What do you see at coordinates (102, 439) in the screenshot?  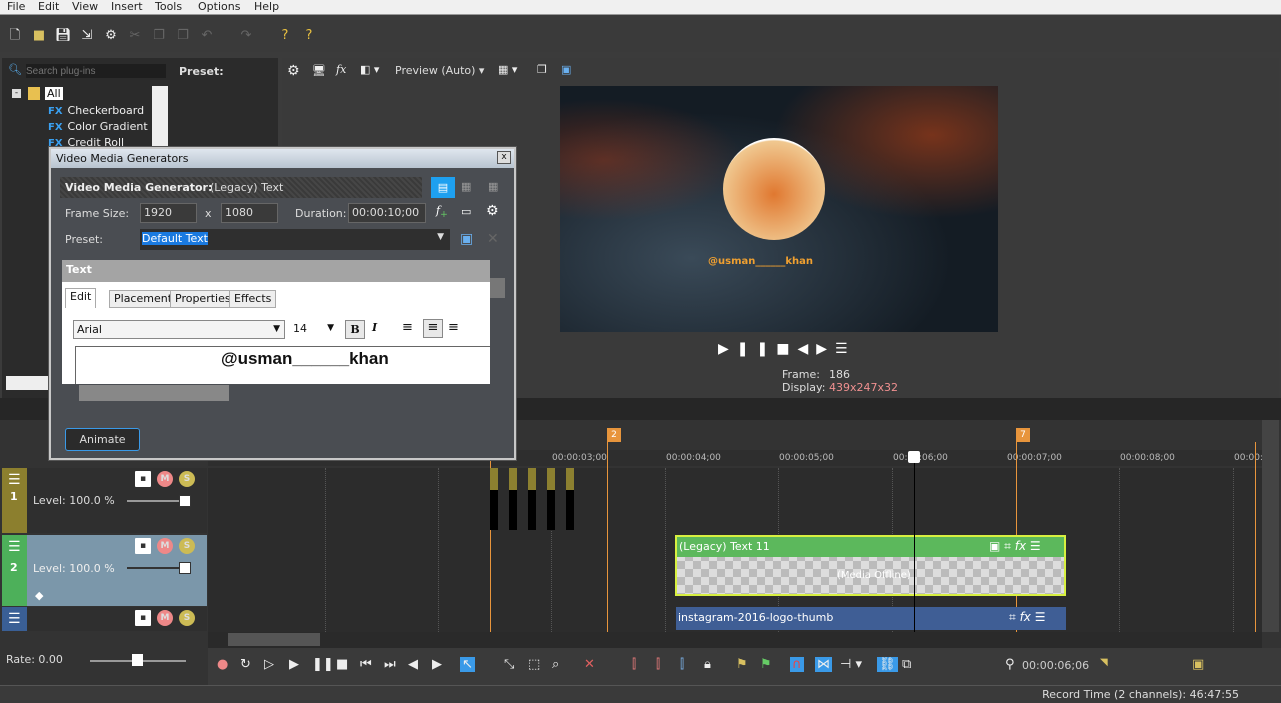 I see `animate-button: Animate` at bounding box center [102, 439].